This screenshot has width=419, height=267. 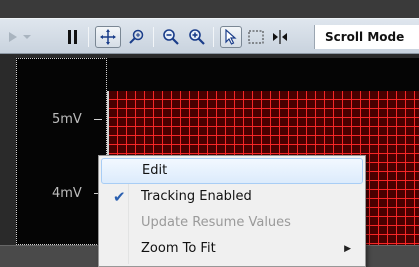 I want to click on y-axis-tick, so click(x=98, y=119).